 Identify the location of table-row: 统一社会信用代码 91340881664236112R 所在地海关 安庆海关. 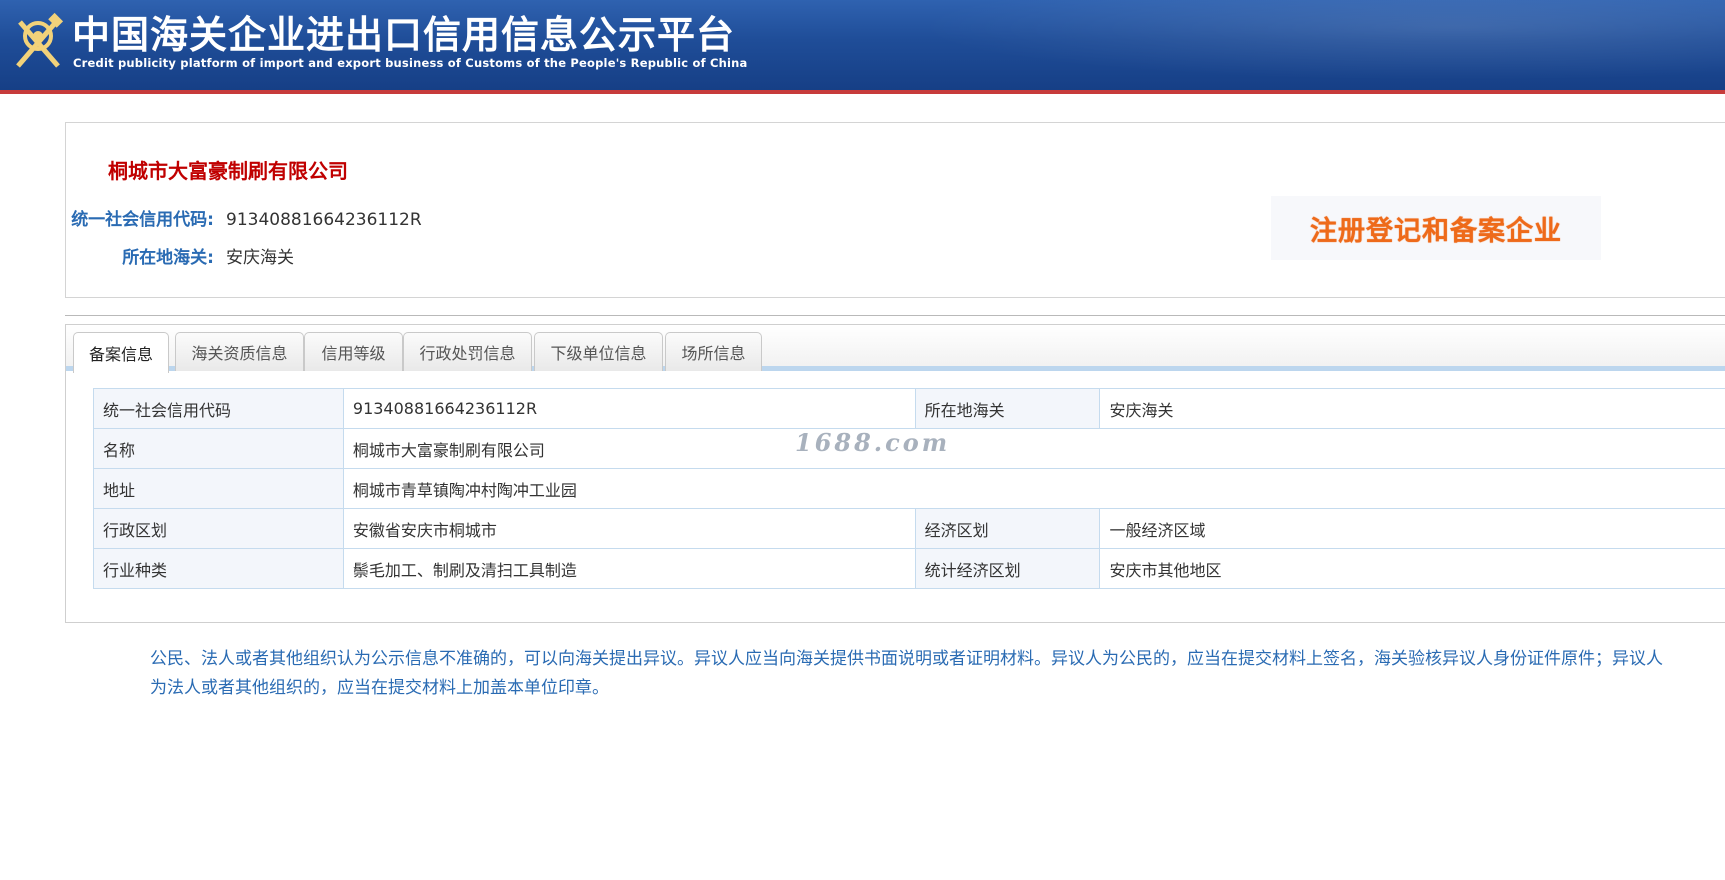
(909, 408).